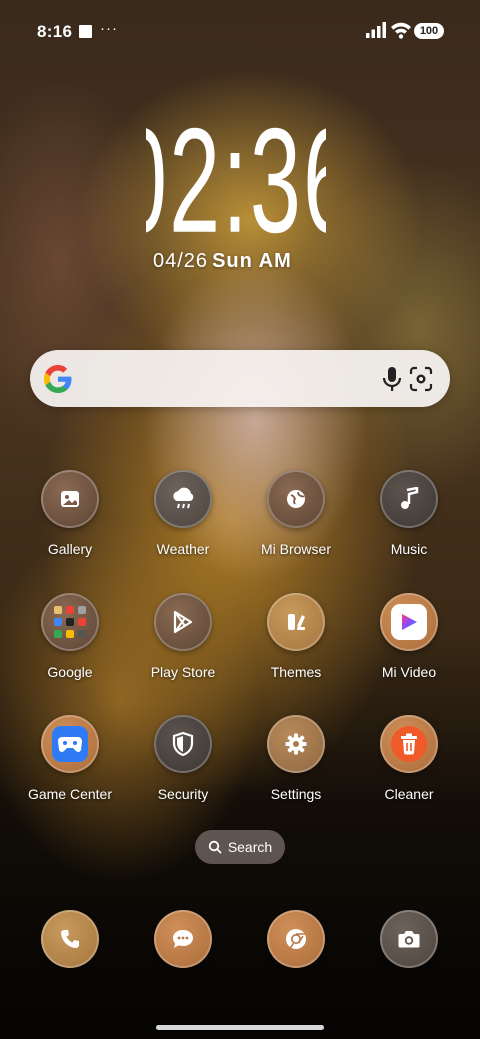  What do you see at coordinates (183, 744) in the screenshot?
I see `shield-icon` at bounding box center [183, 744].